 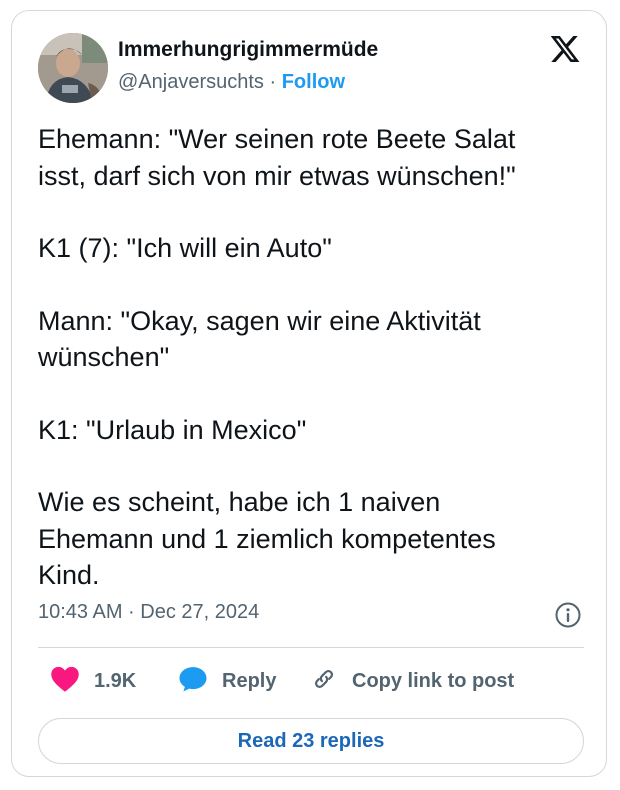 What do you see at coordinates (191, 82) in the screenshot?
I see `author-handle: @Anjaversuchts` at bounding box center [191, 82].